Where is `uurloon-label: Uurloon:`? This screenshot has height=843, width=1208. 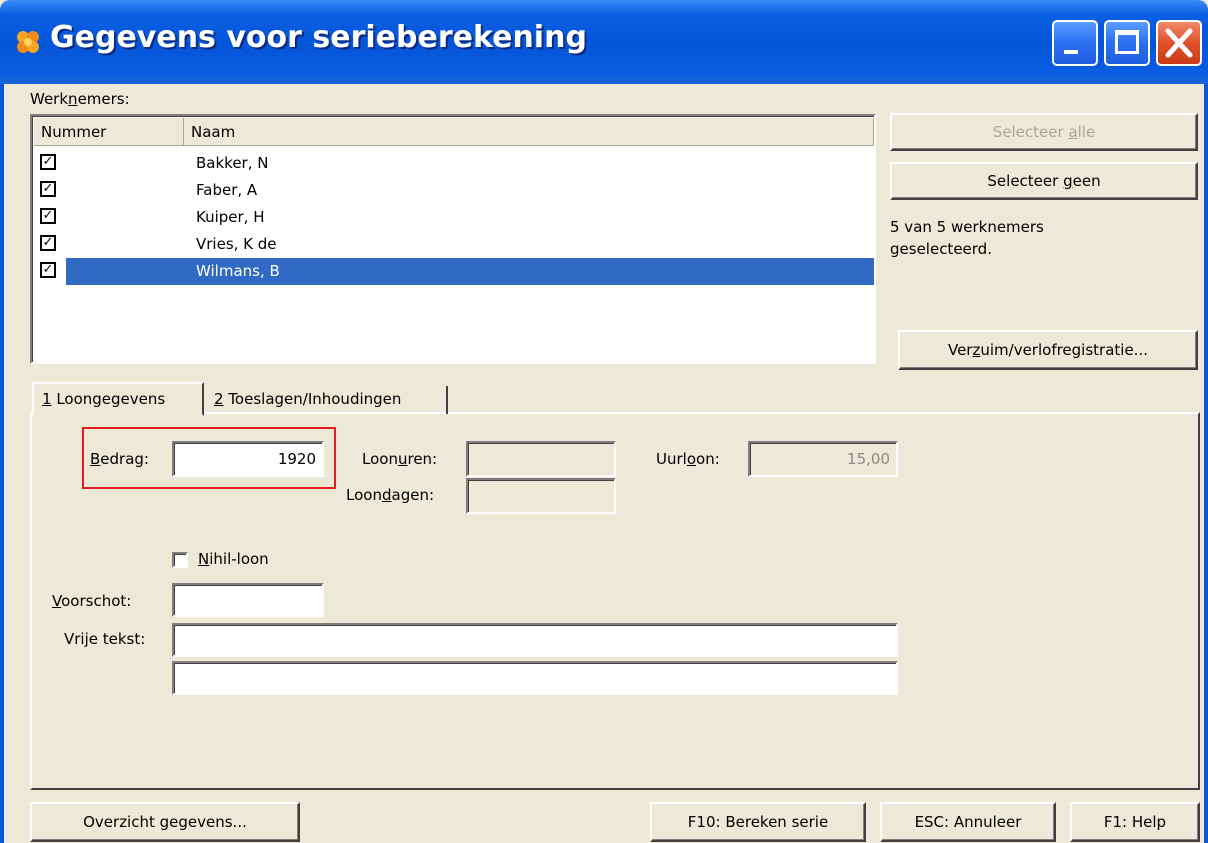
uurloon-label: Uurloon: is located at coordinates (688, 459).